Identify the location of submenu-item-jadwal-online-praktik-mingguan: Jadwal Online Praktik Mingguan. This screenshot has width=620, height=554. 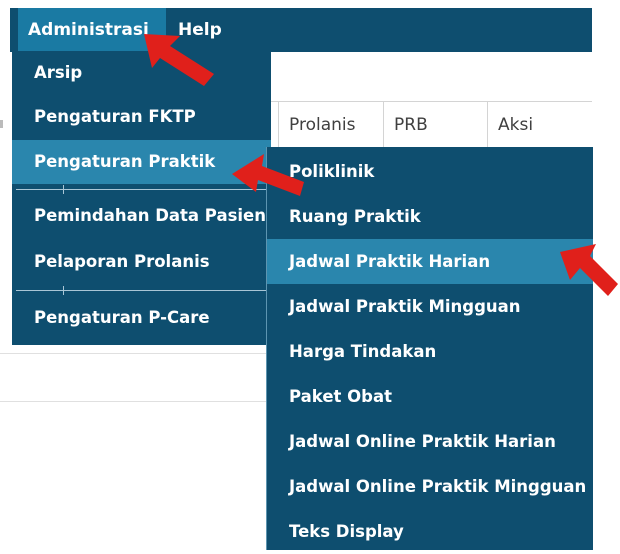
(430, 486).